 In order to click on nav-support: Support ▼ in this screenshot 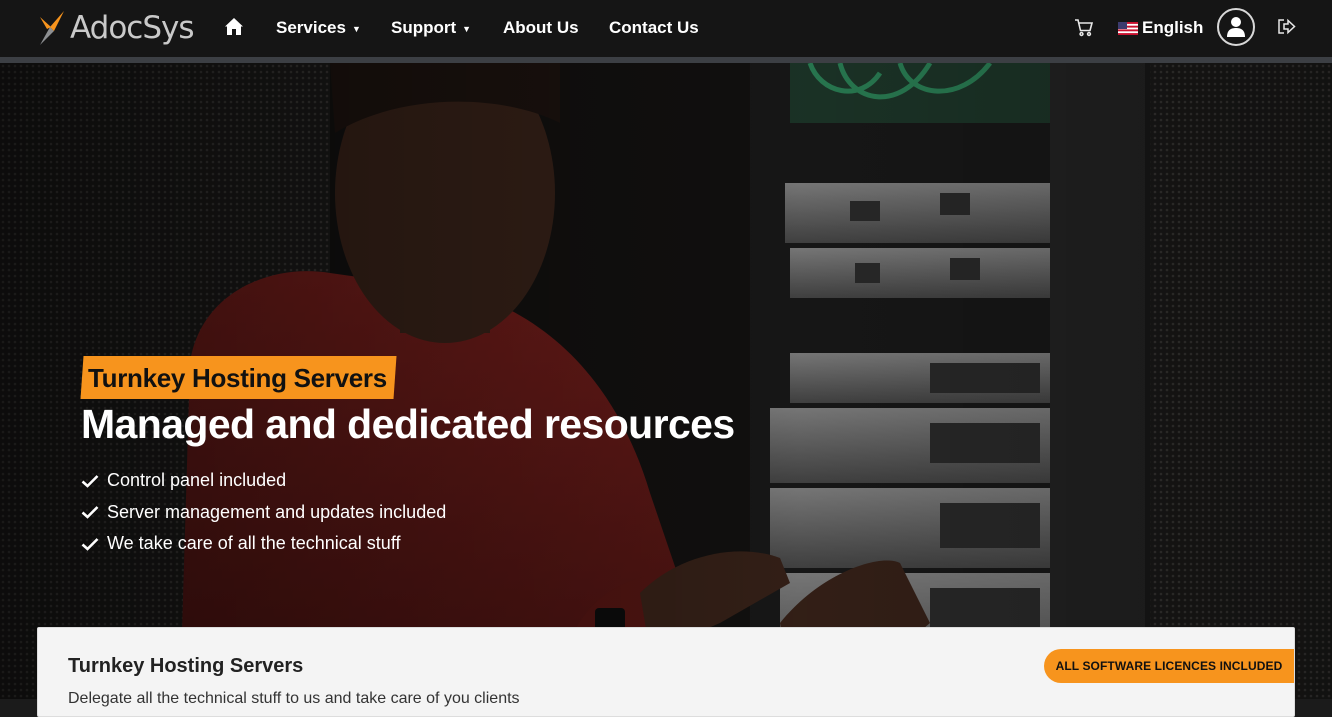, I will do `click(431, 28)`.